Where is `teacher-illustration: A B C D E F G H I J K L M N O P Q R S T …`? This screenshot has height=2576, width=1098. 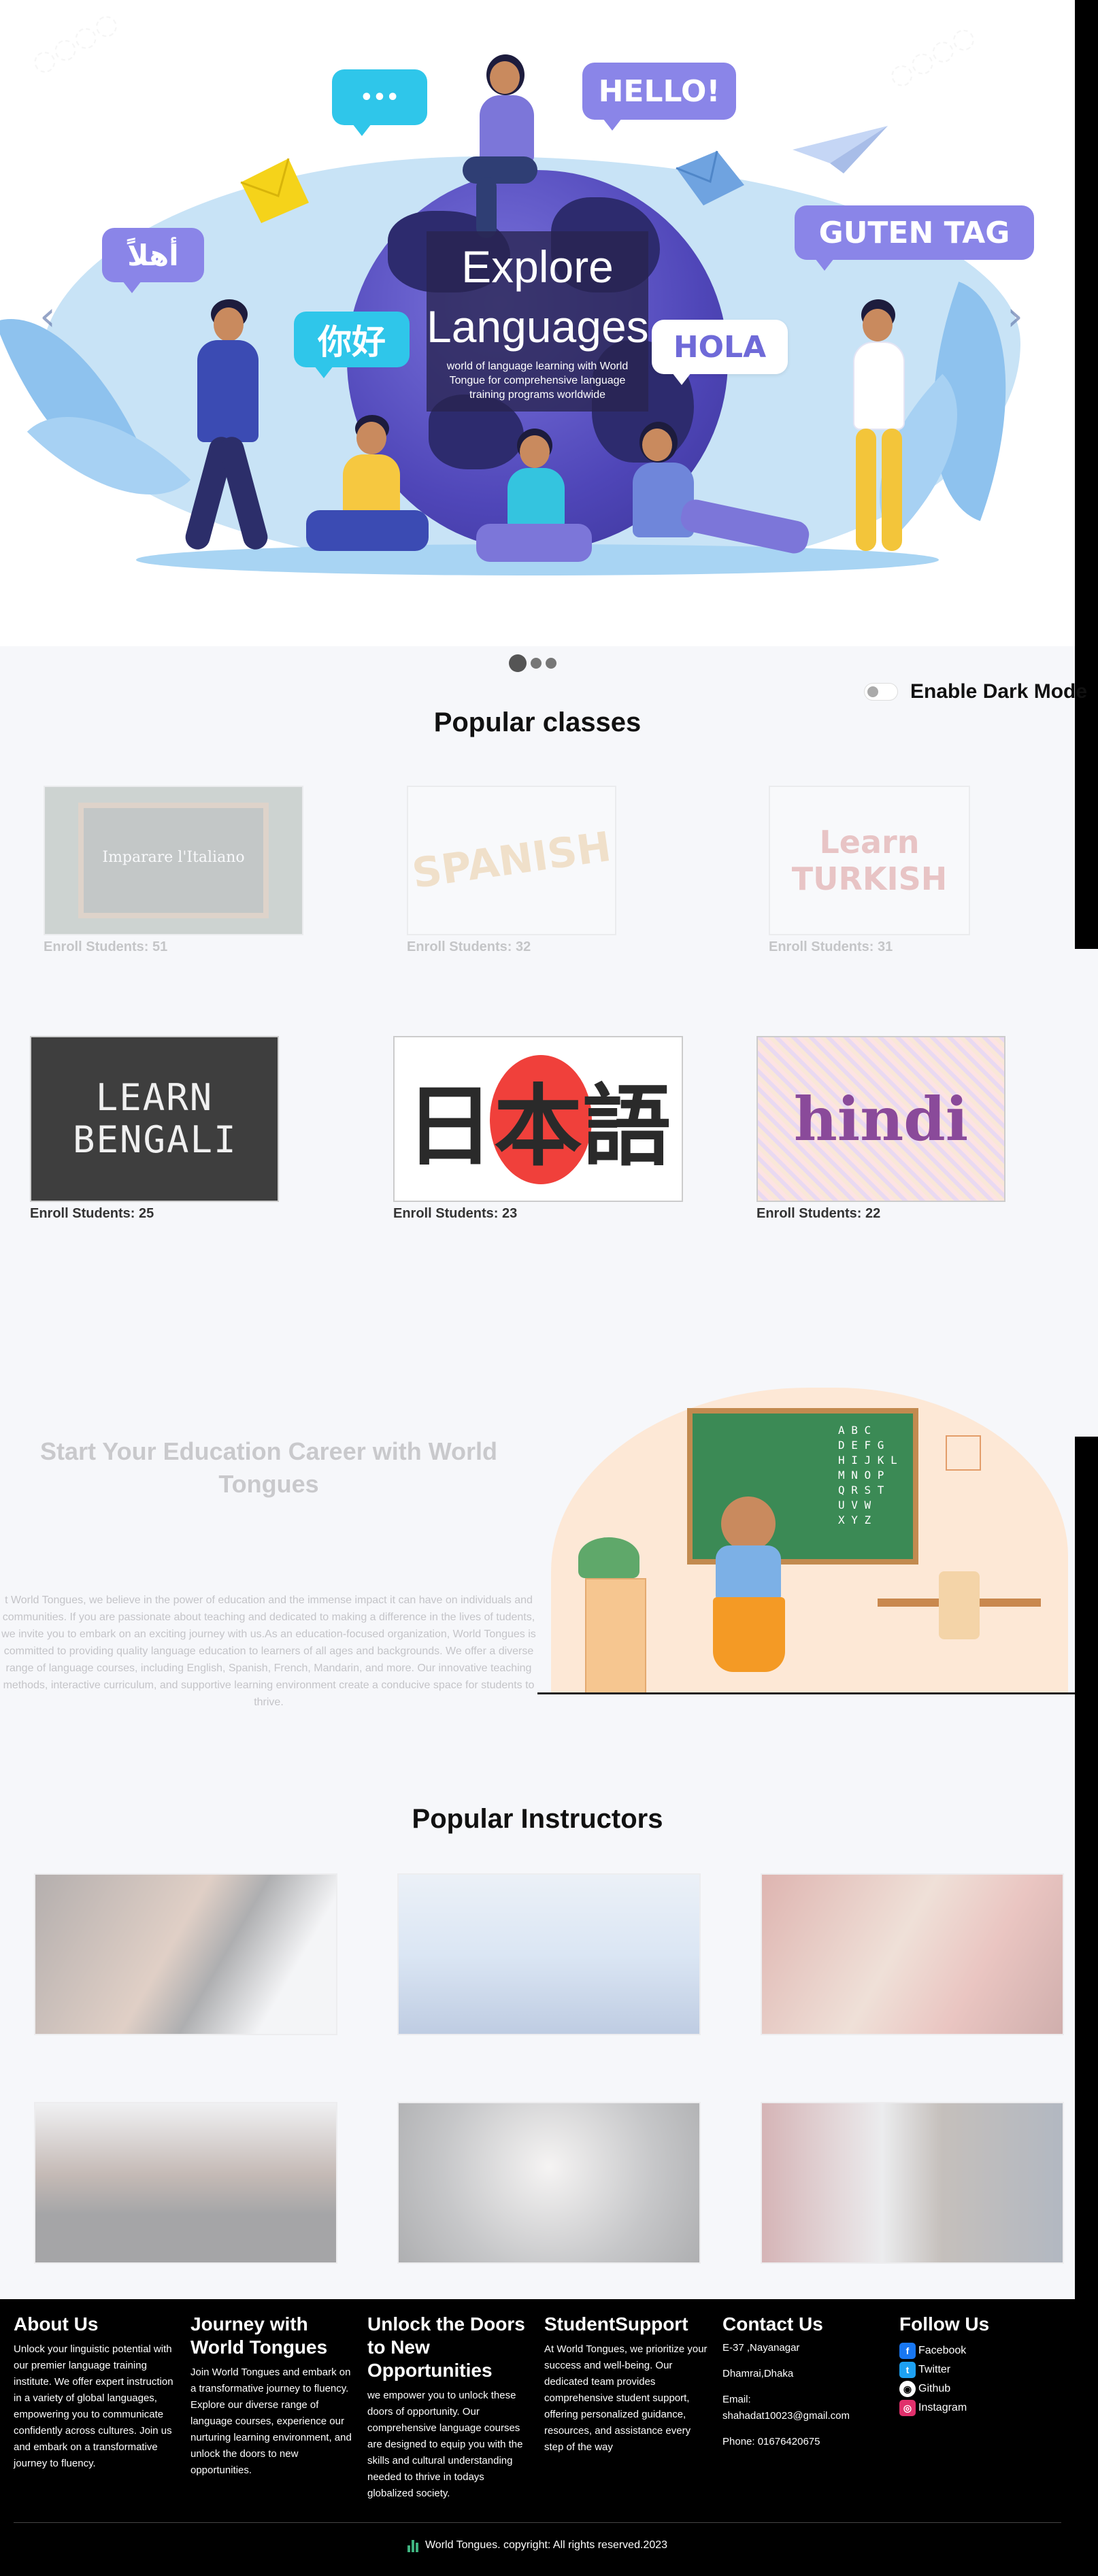
teacher-illustration: A B C D E F G H I J K L M N O P Q R S T … is located at coordinates (806, 1530).